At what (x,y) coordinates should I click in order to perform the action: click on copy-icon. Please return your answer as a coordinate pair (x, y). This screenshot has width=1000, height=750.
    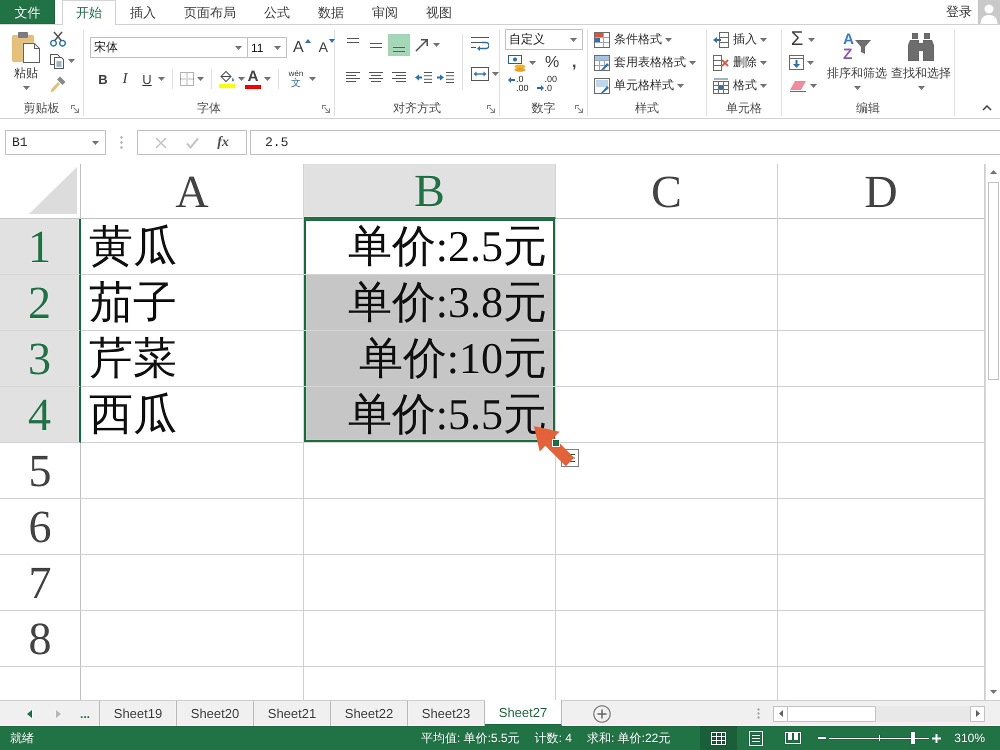
    Looking at the image, I should click on (57, 61).